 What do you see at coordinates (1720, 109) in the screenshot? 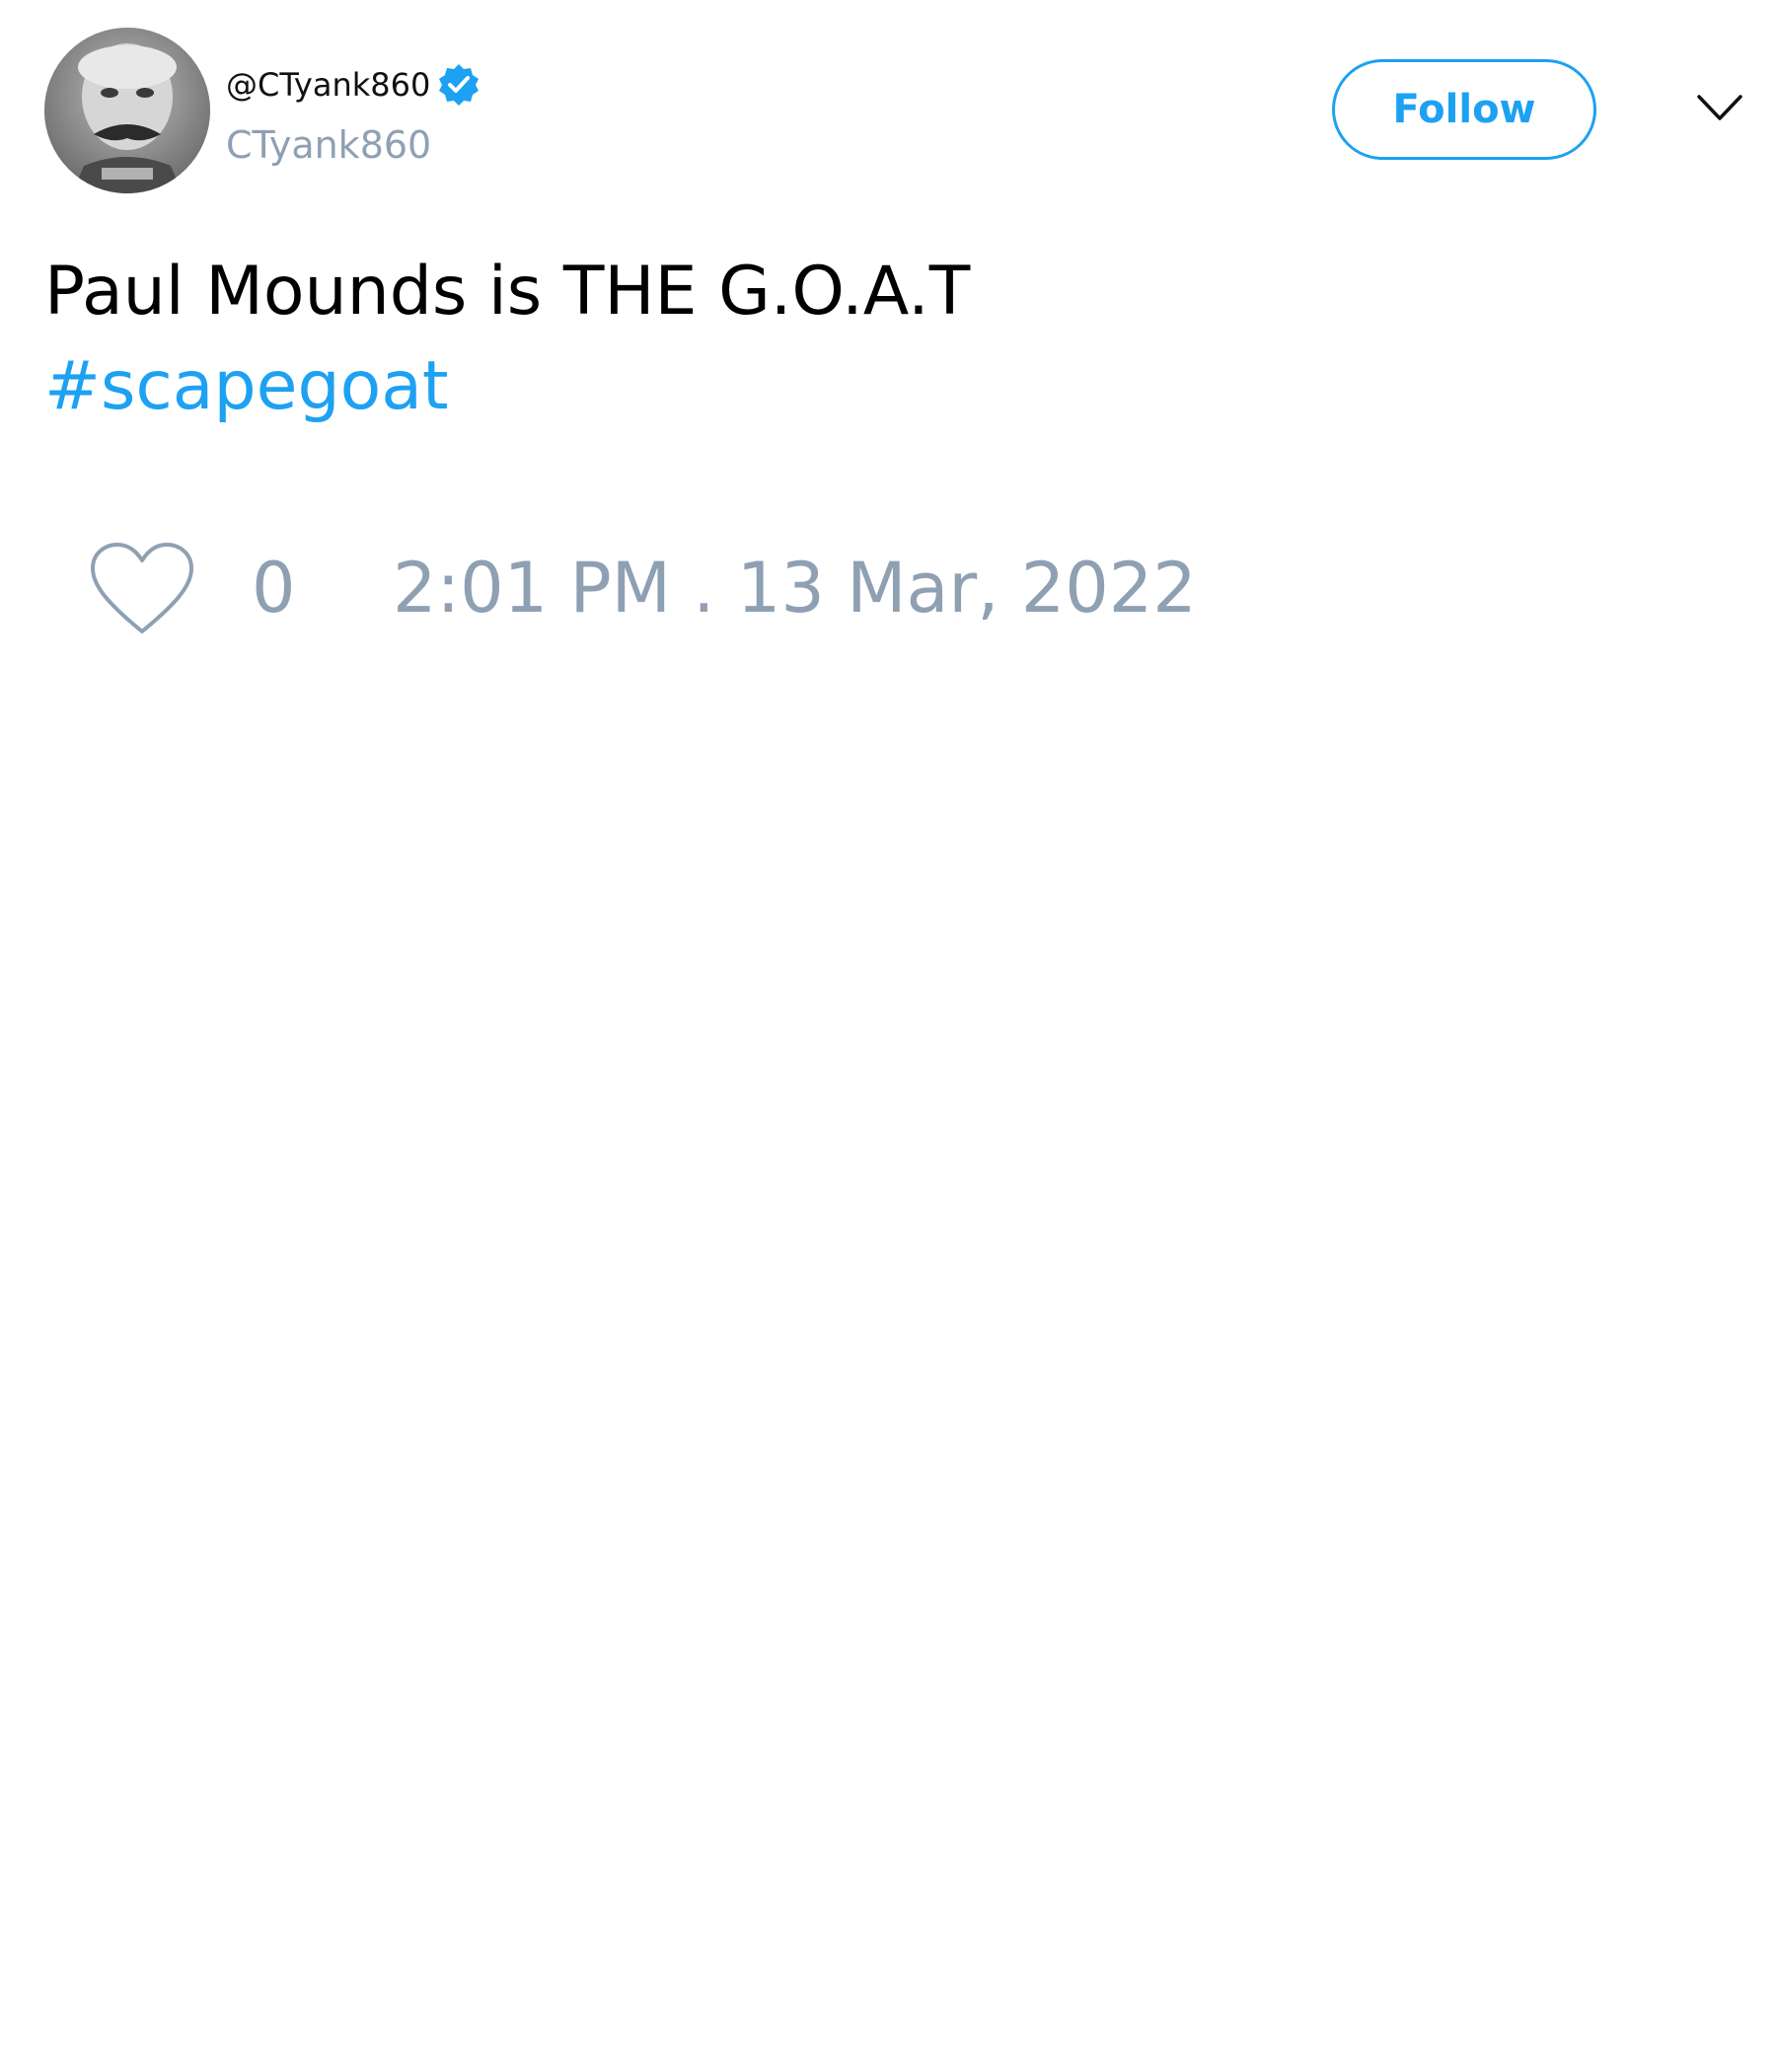
I see `chevron-down-icon` at bounding box center [1720, 109].